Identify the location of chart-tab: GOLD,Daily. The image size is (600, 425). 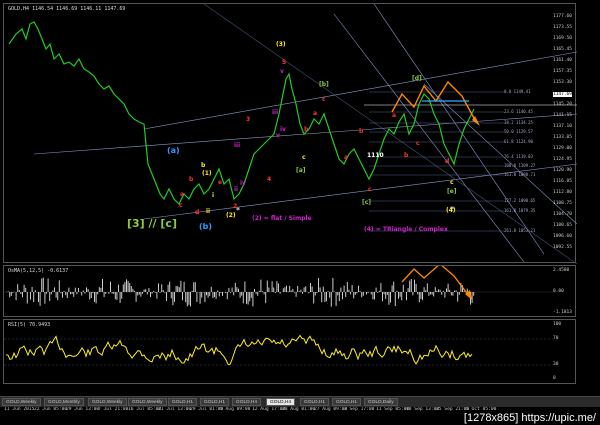
(381, 402).